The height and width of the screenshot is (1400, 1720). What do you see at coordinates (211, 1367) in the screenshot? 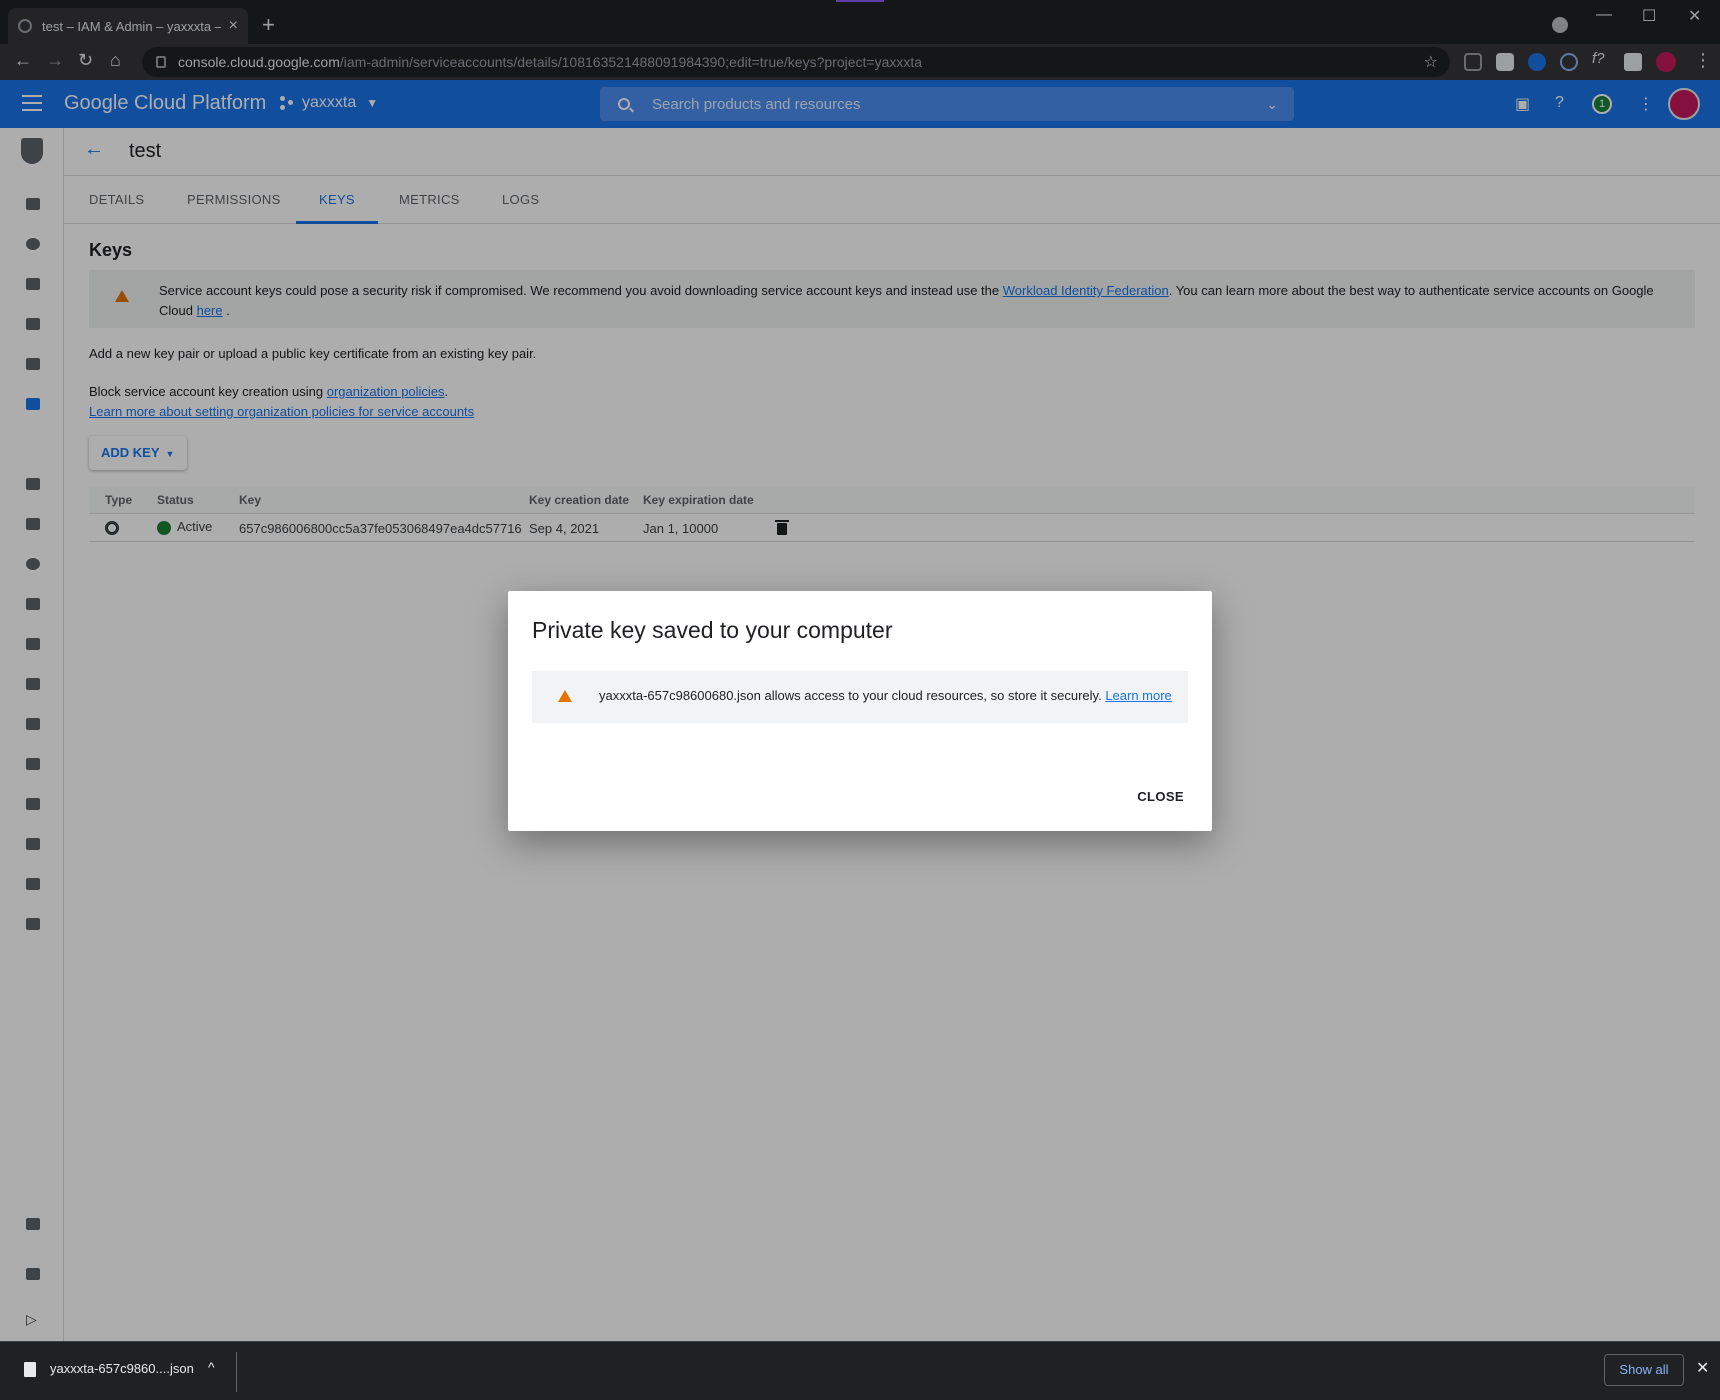
I see `chevron-up-icon: ^` at bounding box center [211, 1367].